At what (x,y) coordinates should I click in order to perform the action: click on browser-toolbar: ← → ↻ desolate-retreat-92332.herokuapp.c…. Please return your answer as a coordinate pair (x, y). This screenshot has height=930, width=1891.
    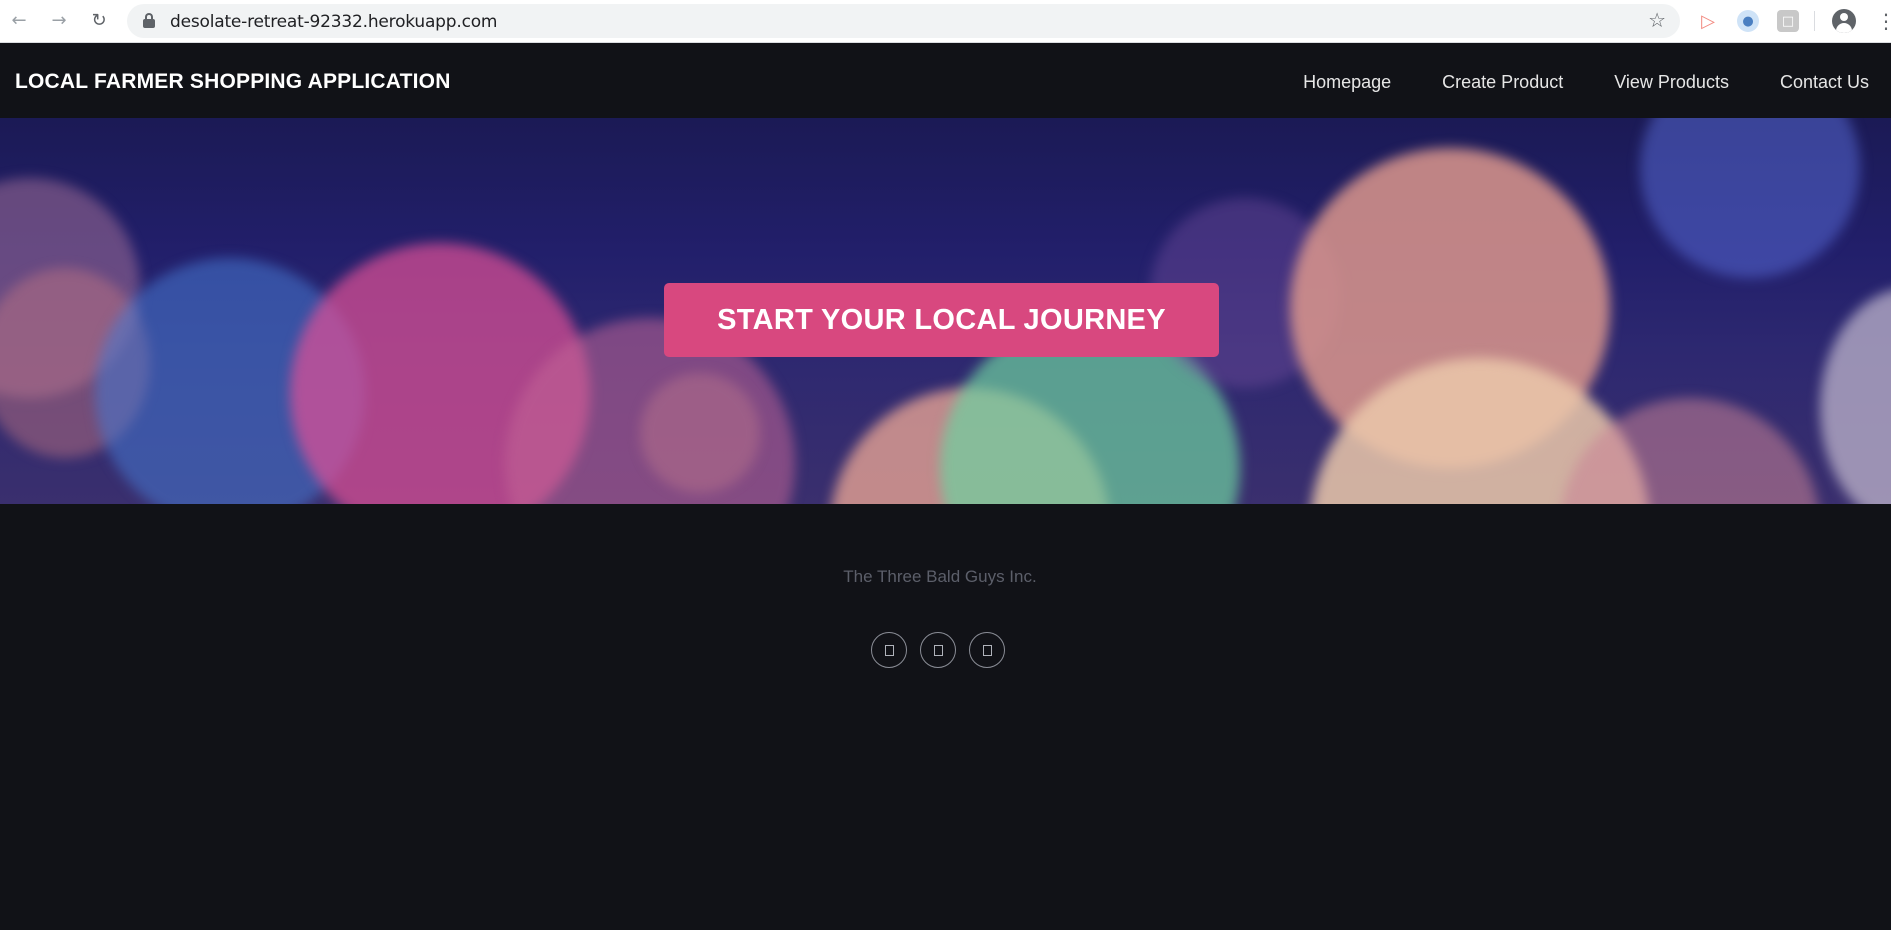
    Looking at the image, I should click on (945, 21).